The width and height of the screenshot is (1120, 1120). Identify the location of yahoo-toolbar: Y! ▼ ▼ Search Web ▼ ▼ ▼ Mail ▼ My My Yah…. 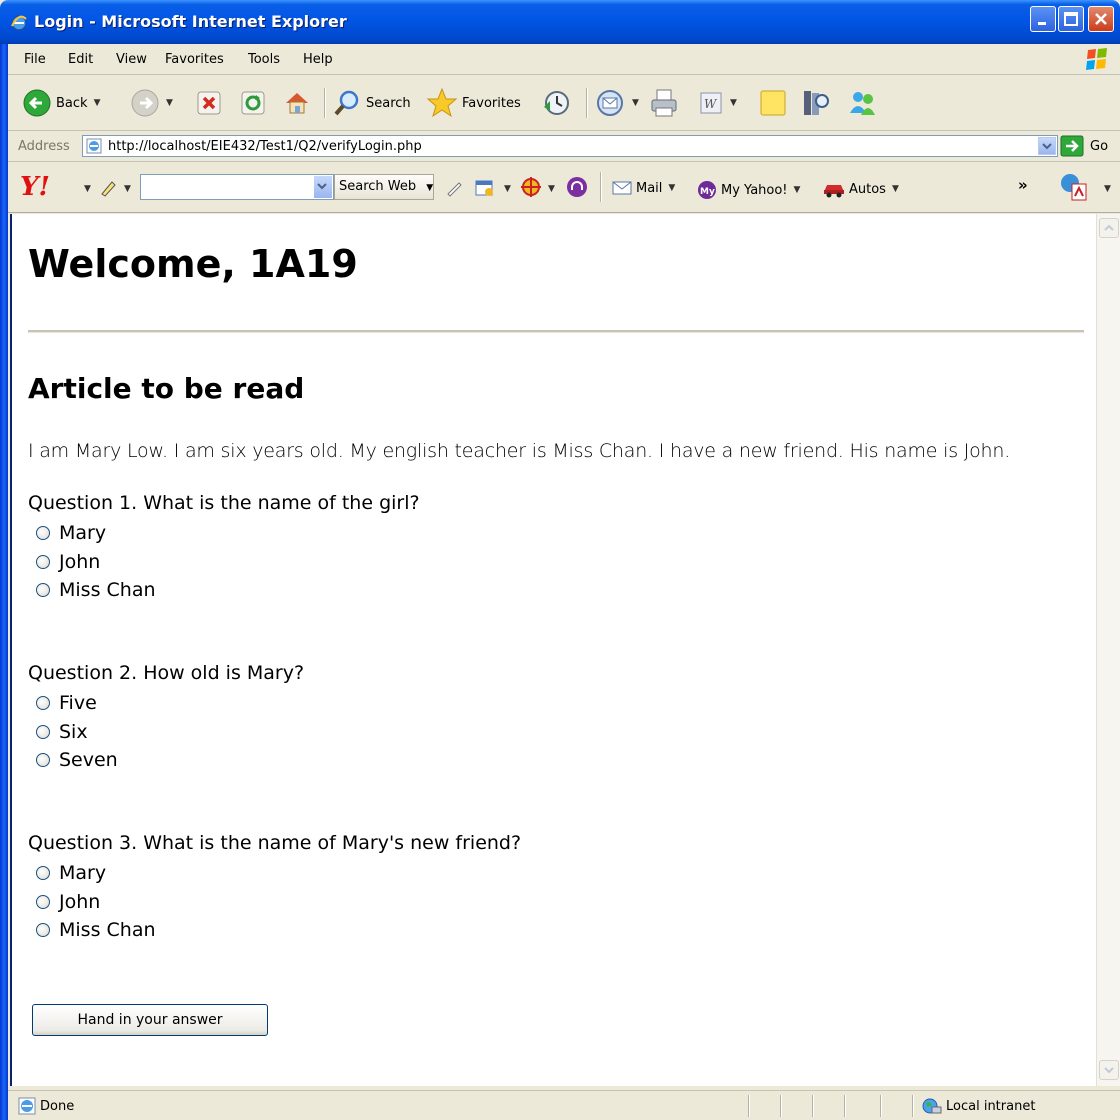
(564, 187).